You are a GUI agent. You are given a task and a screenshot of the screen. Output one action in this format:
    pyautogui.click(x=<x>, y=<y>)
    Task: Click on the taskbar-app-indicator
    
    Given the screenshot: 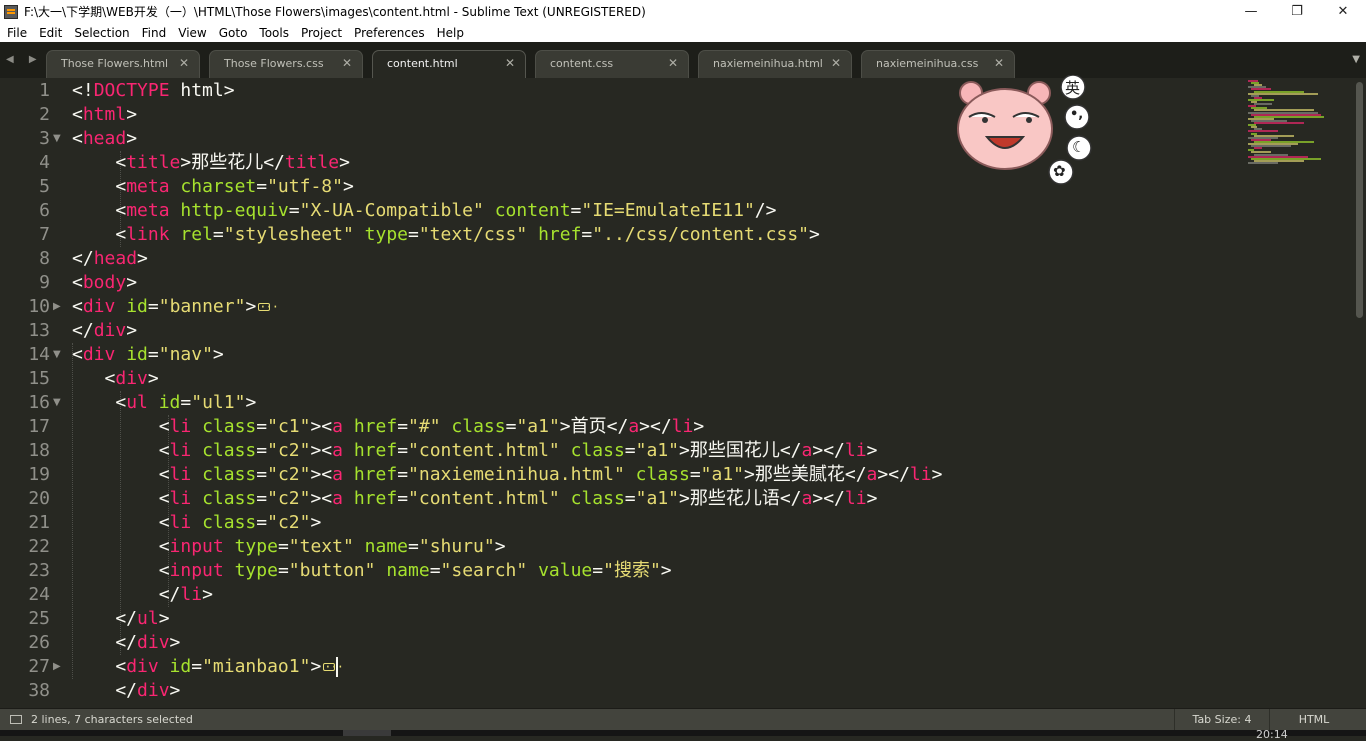 What is the action you would take?
    pyautogui.click(x=367, y=733)
    